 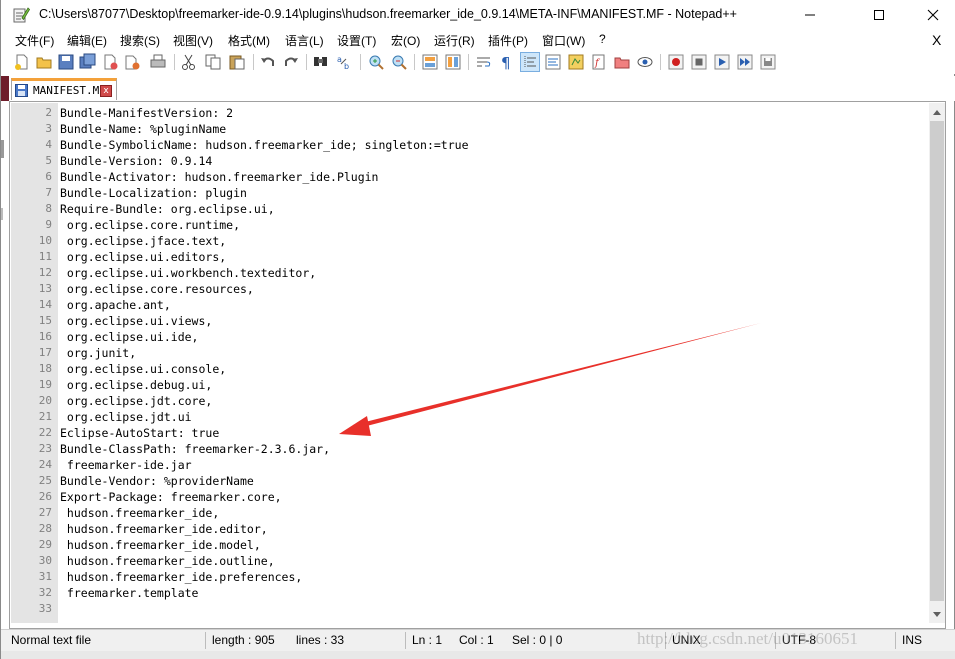 What do you see at coordinates (143, 241) in the screenshot?
I see `code-line: org.eclipse.jface.text,` at bounding box center [143, 241].